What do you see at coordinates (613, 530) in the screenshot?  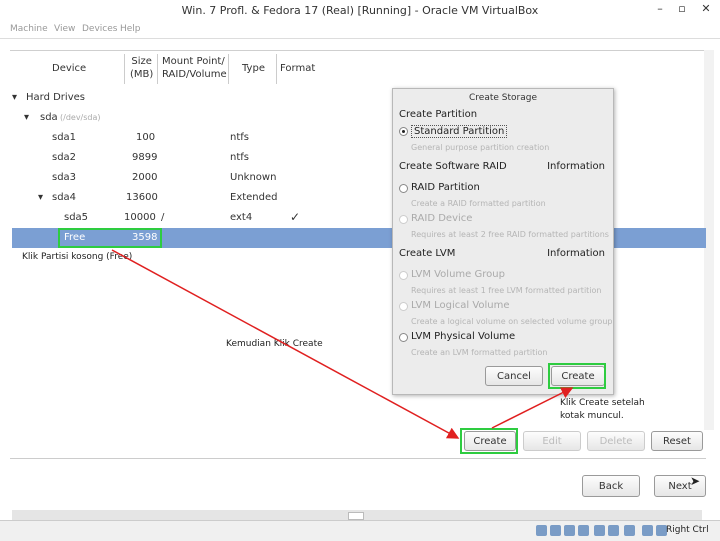 I see `display-icon` at bounding box center [613, 530].